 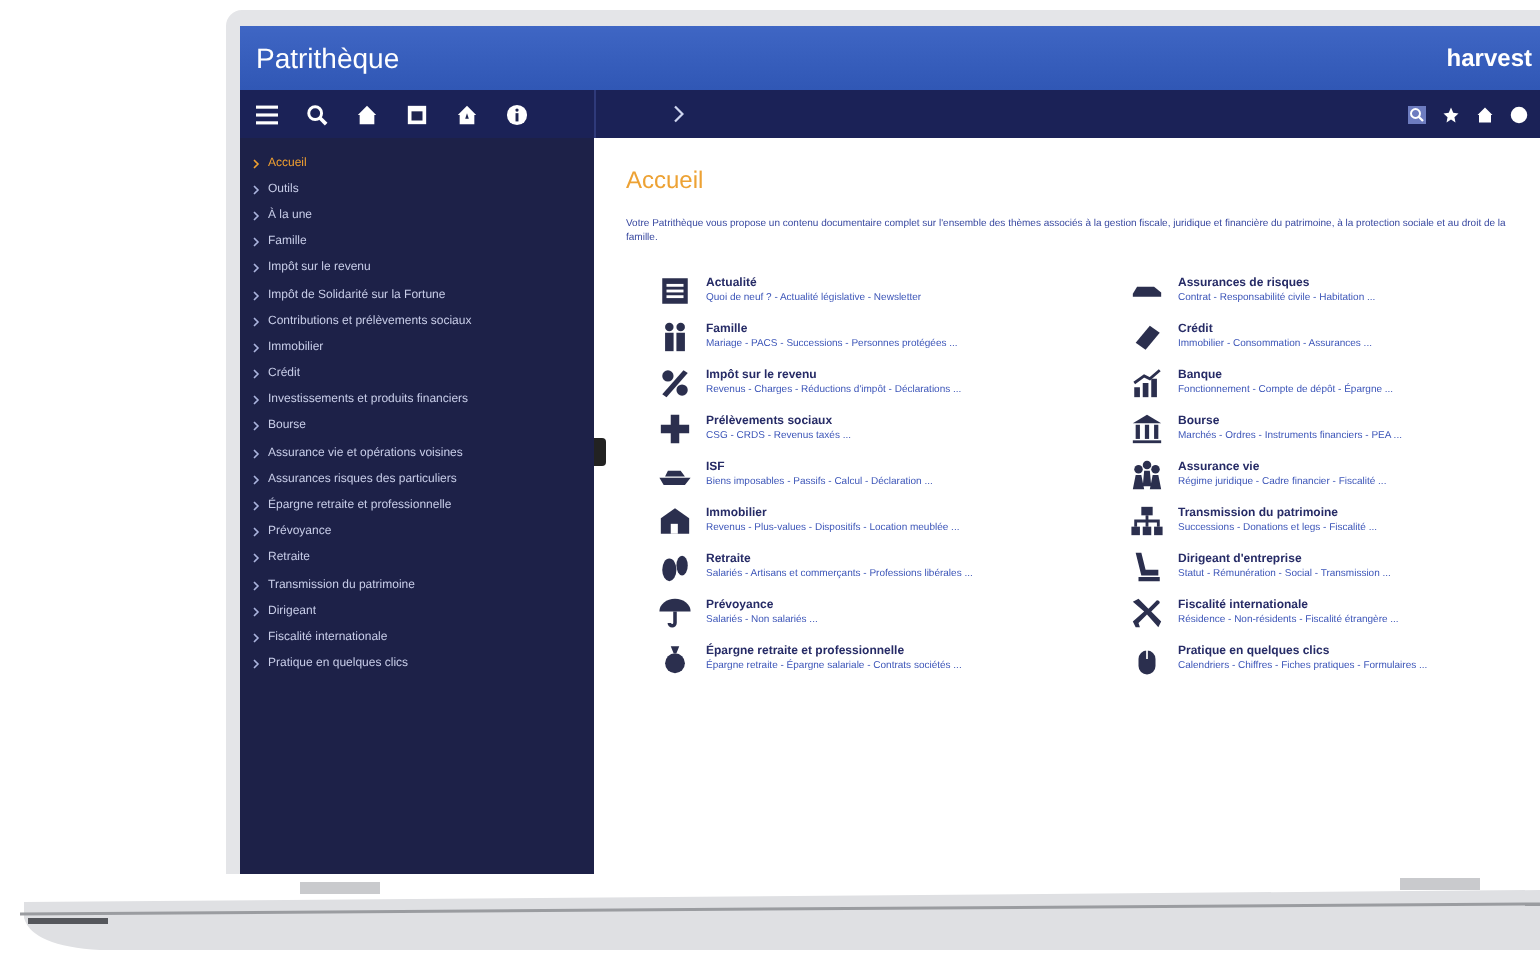 What do you see at coordinates (1451, 114) in the screenshot?
I see `star-icon` at bounding box center [1451, 114].